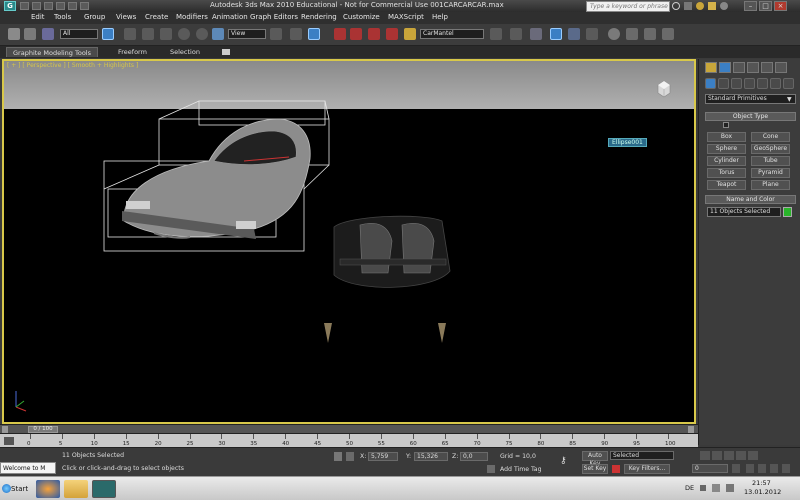 The width and height of the screenshot is (800, 500). What do you see at coordinates (736, 83) in the screenshot?
I see `lights-icon` at bounding box center [736, 83].